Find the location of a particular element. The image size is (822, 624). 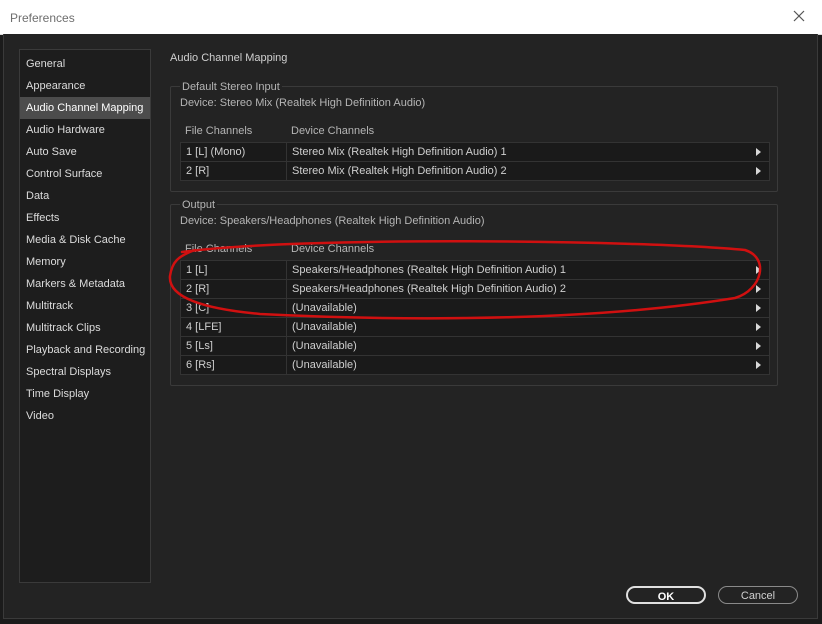

file-channel: 1 [L] is located at coordinates (197, 270).